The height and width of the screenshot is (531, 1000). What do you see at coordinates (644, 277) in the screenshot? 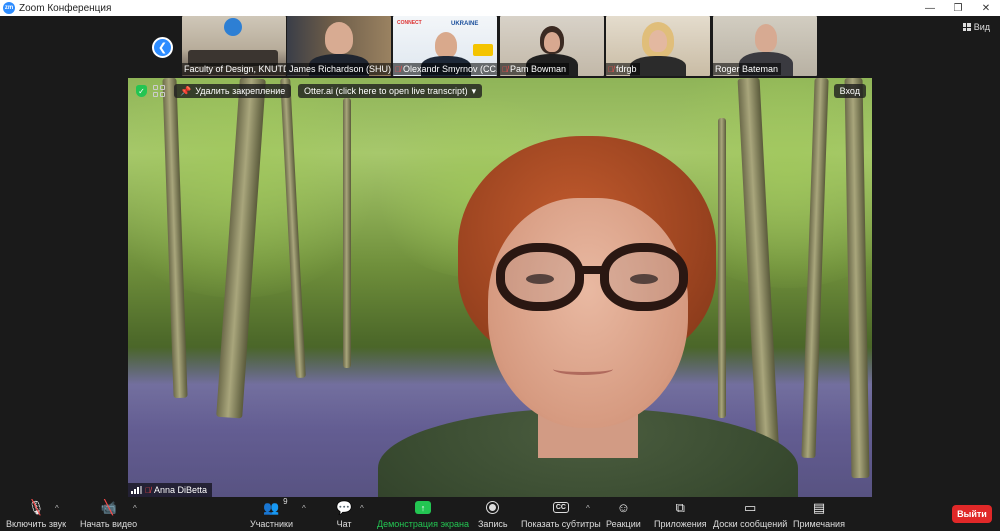
I see `glasses-right` at bounding box center [644, 277].